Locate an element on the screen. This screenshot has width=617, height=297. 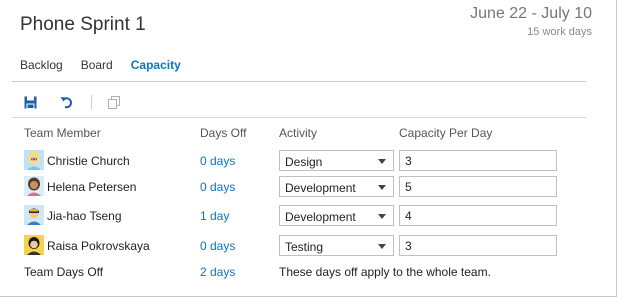
activity-value: Testing is located at coordinates (304, 247).